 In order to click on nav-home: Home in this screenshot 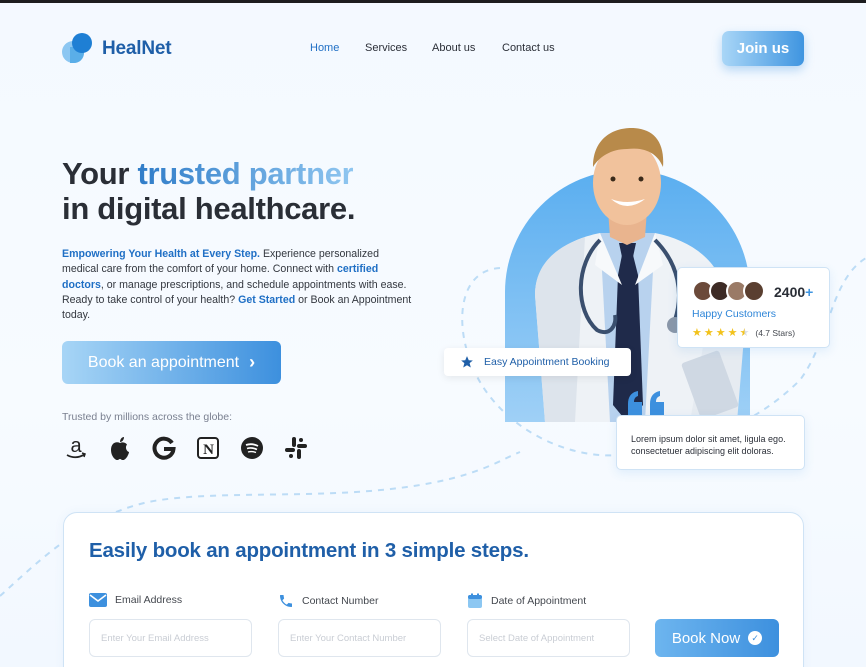, I will do `click(324, 48)`.